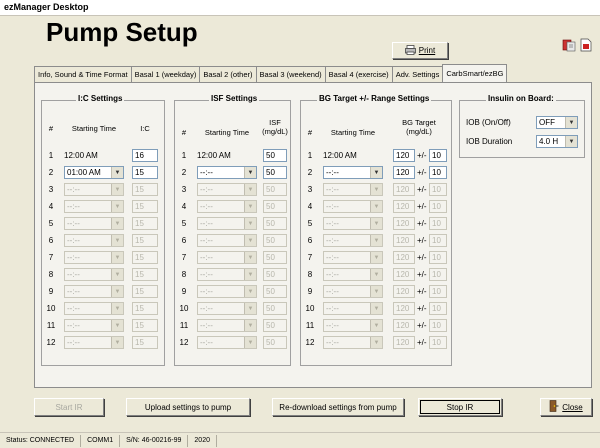  Describe the element at coordinates (566, 407) in the screenshot. I see `close-button: Close` at that location.